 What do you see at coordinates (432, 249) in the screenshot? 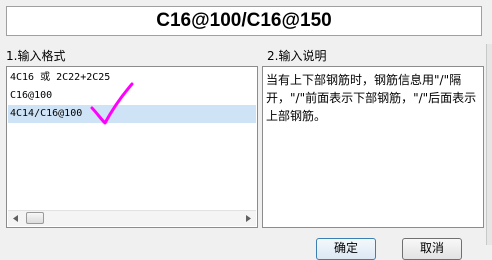
I see `cancel-button: 取消` at bounding box center [432, 249].